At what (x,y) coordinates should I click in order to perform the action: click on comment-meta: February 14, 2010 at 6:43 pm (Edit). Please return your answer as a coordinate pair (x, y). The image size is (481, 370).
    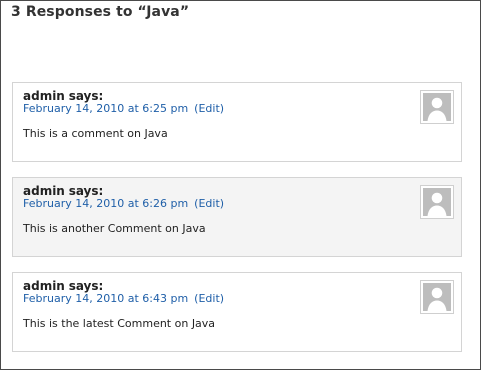
    Looking at the image, I should click on (123, 298).